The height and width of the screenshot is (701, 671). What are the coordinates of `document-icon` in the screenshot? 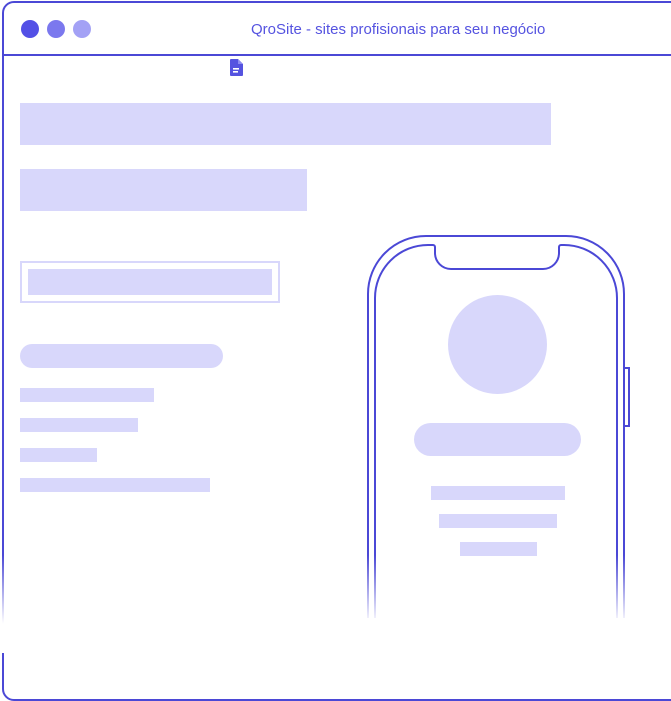 It's located at (236, 67).